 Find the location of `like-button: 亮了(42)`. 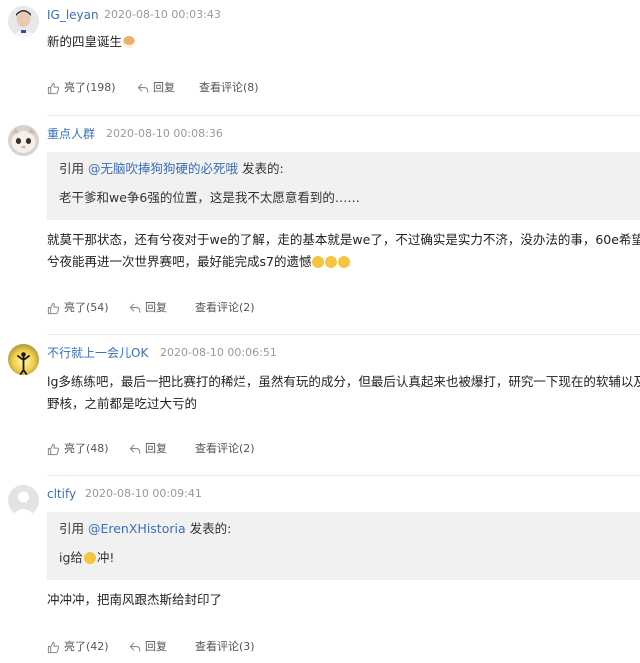

like-button: 亮了(42) is located at coordinates (78, 647).